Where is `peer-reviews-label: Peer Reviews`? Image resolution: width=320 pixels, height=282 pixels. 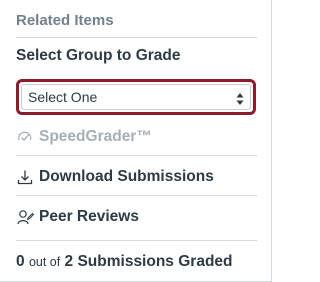 peer-reviews-label: Peer Reviews is located at coordinates (89, 216).